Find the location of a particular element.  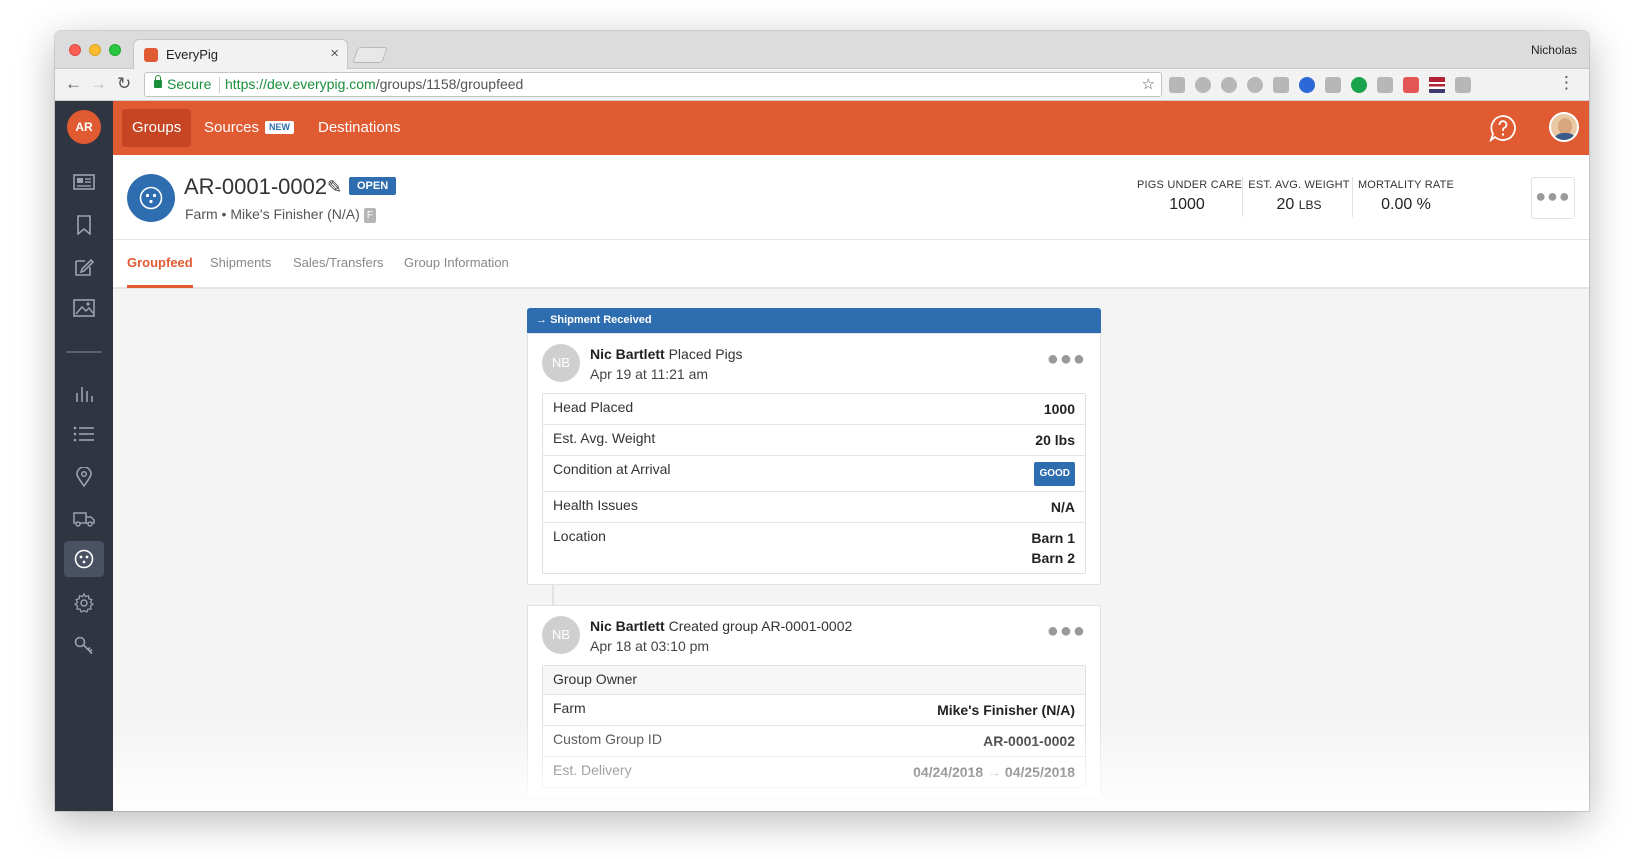

card-timestamp: Apr 18 at 03:10 pm is located at coordinates (650, 646).